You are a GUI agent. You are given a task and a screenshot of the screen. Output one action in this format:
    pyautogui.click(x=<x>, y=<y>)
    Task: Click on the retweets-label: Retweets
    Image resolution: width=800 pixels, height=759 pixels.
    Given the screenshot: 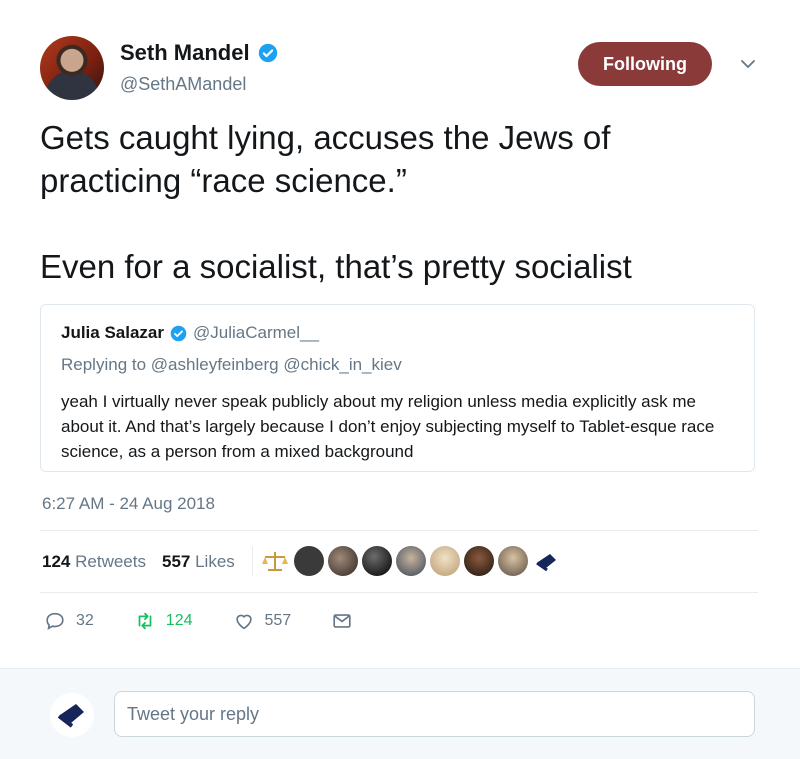 What is the action you would take?
    pyautogui.click(x=110, y=561)
    